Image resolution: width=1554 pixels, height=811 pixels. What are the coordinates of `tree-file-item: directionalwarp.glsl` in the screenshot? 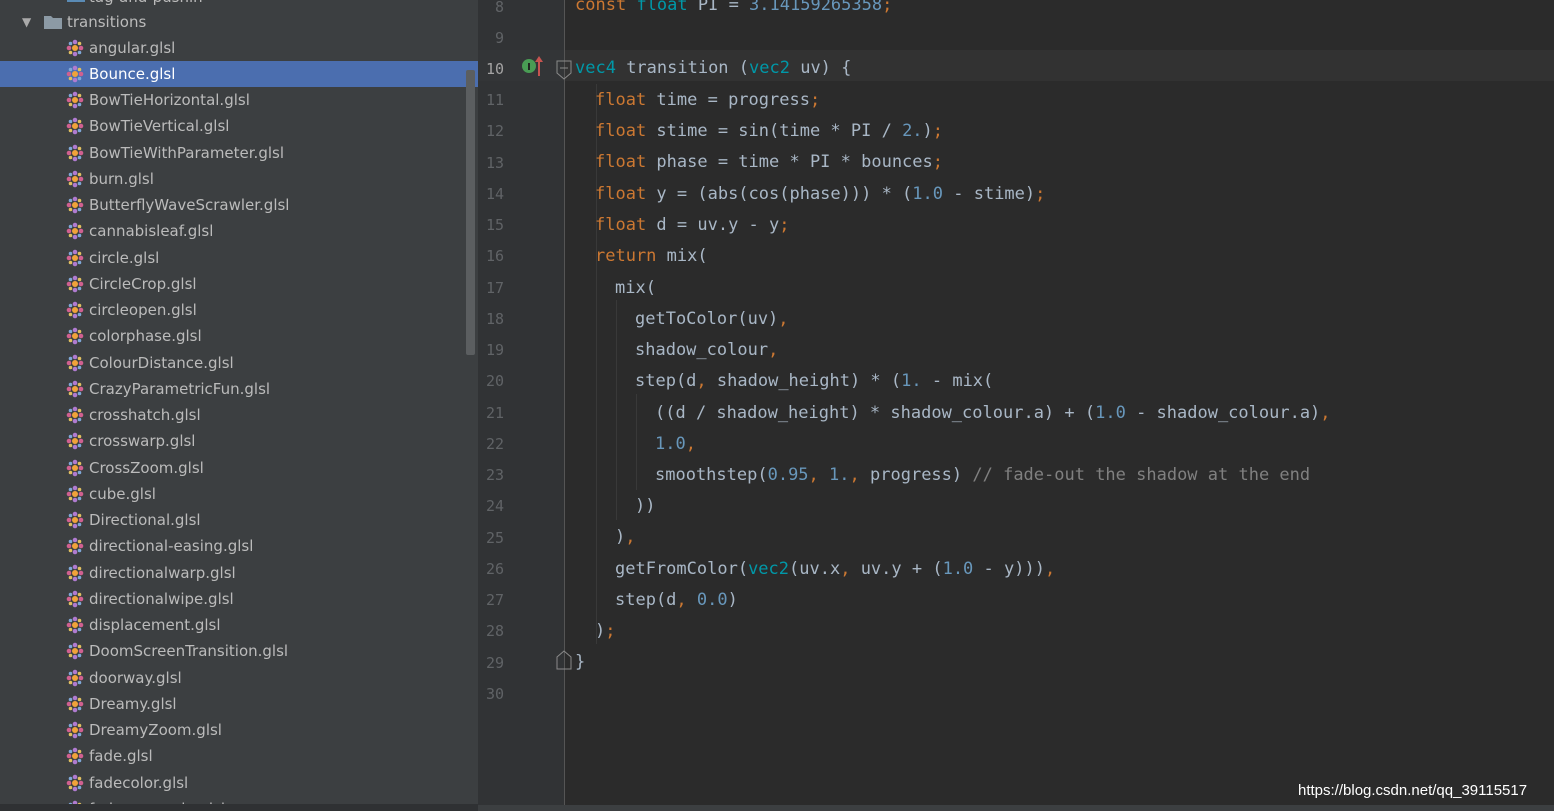 It's located at (239, 573).